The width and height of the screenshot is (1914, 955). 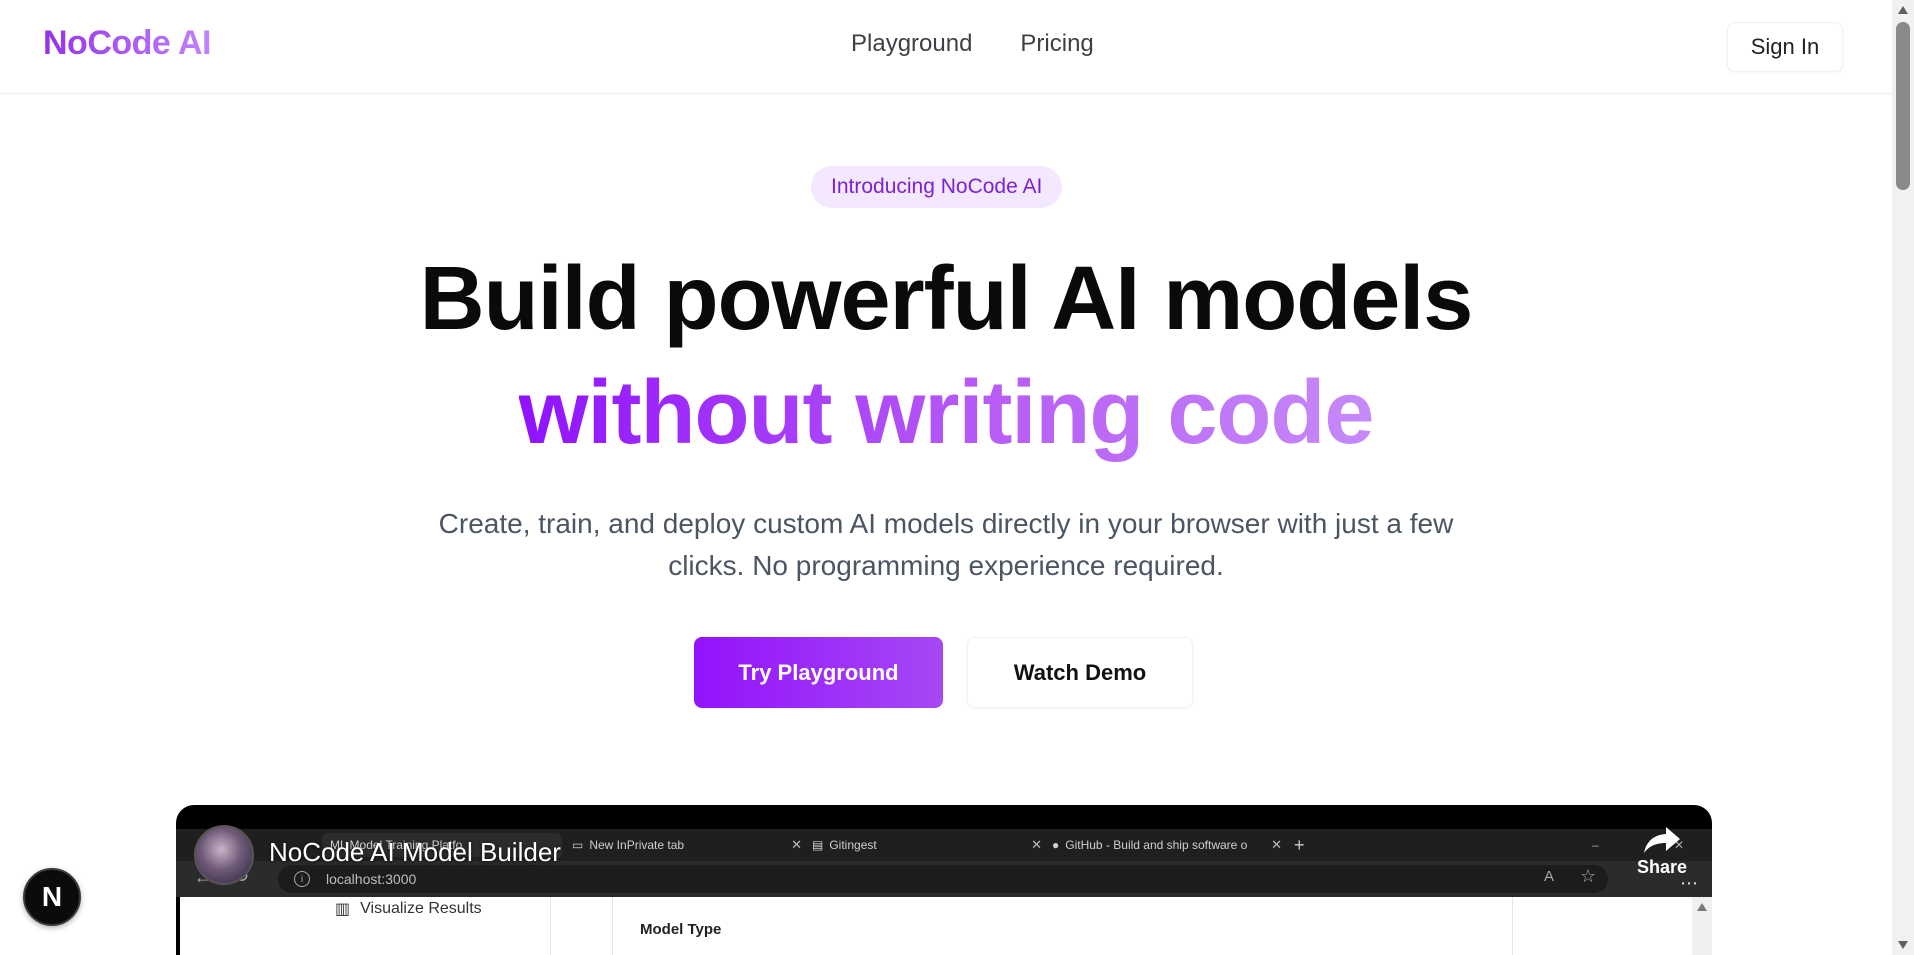 I want to click on nav-link-pricing: Pricing, so click(x=1056, y=44).